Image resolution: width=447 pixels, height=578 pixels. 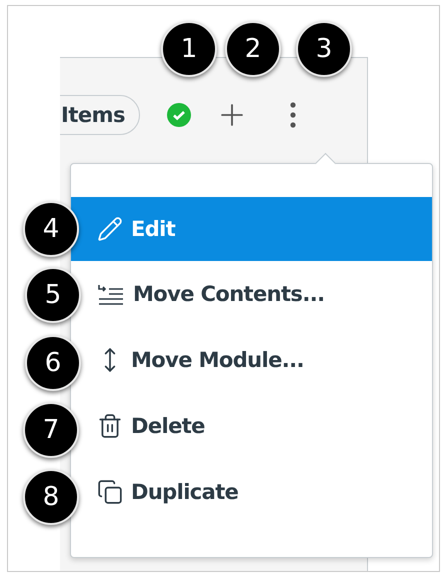 What do you see at coordinates (51, 229) in the screenshot?
I see `number-callout-tooltip: 4` at bounding box center [51, 229].